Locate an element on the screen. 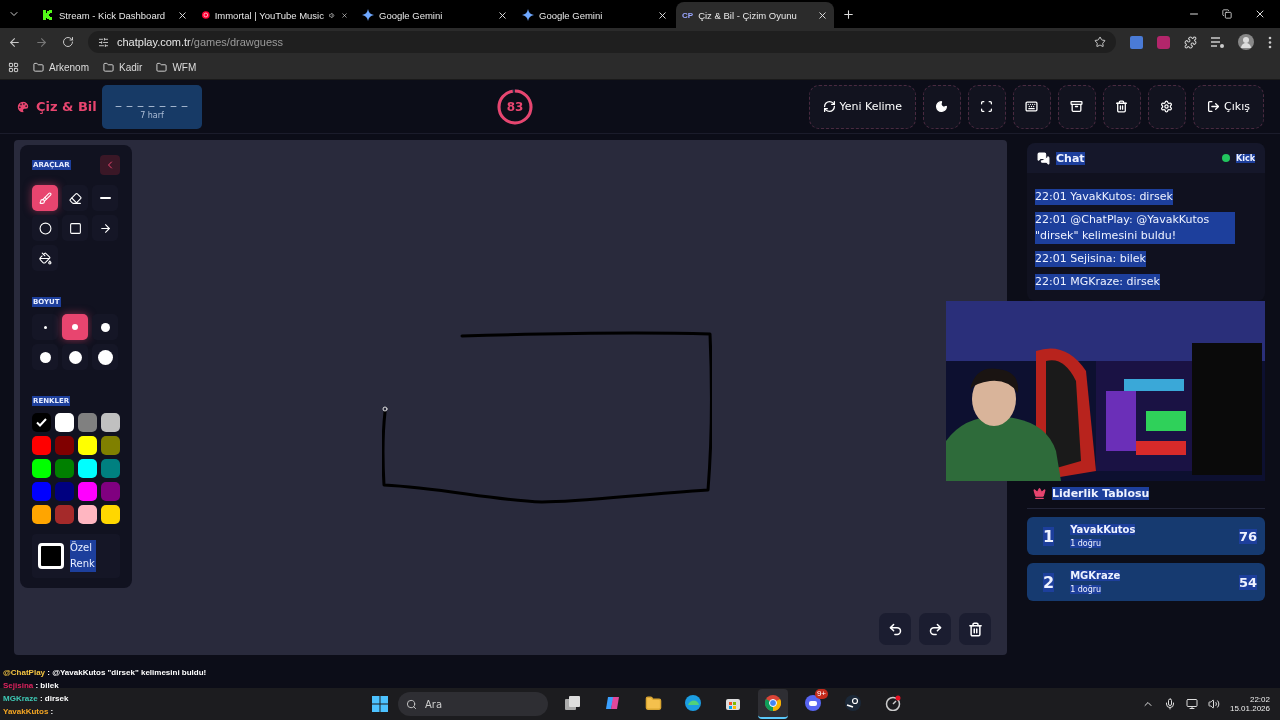 This screenshot has height=720, width=1280. arrow-tool-button is located at coordinates (105, 228).